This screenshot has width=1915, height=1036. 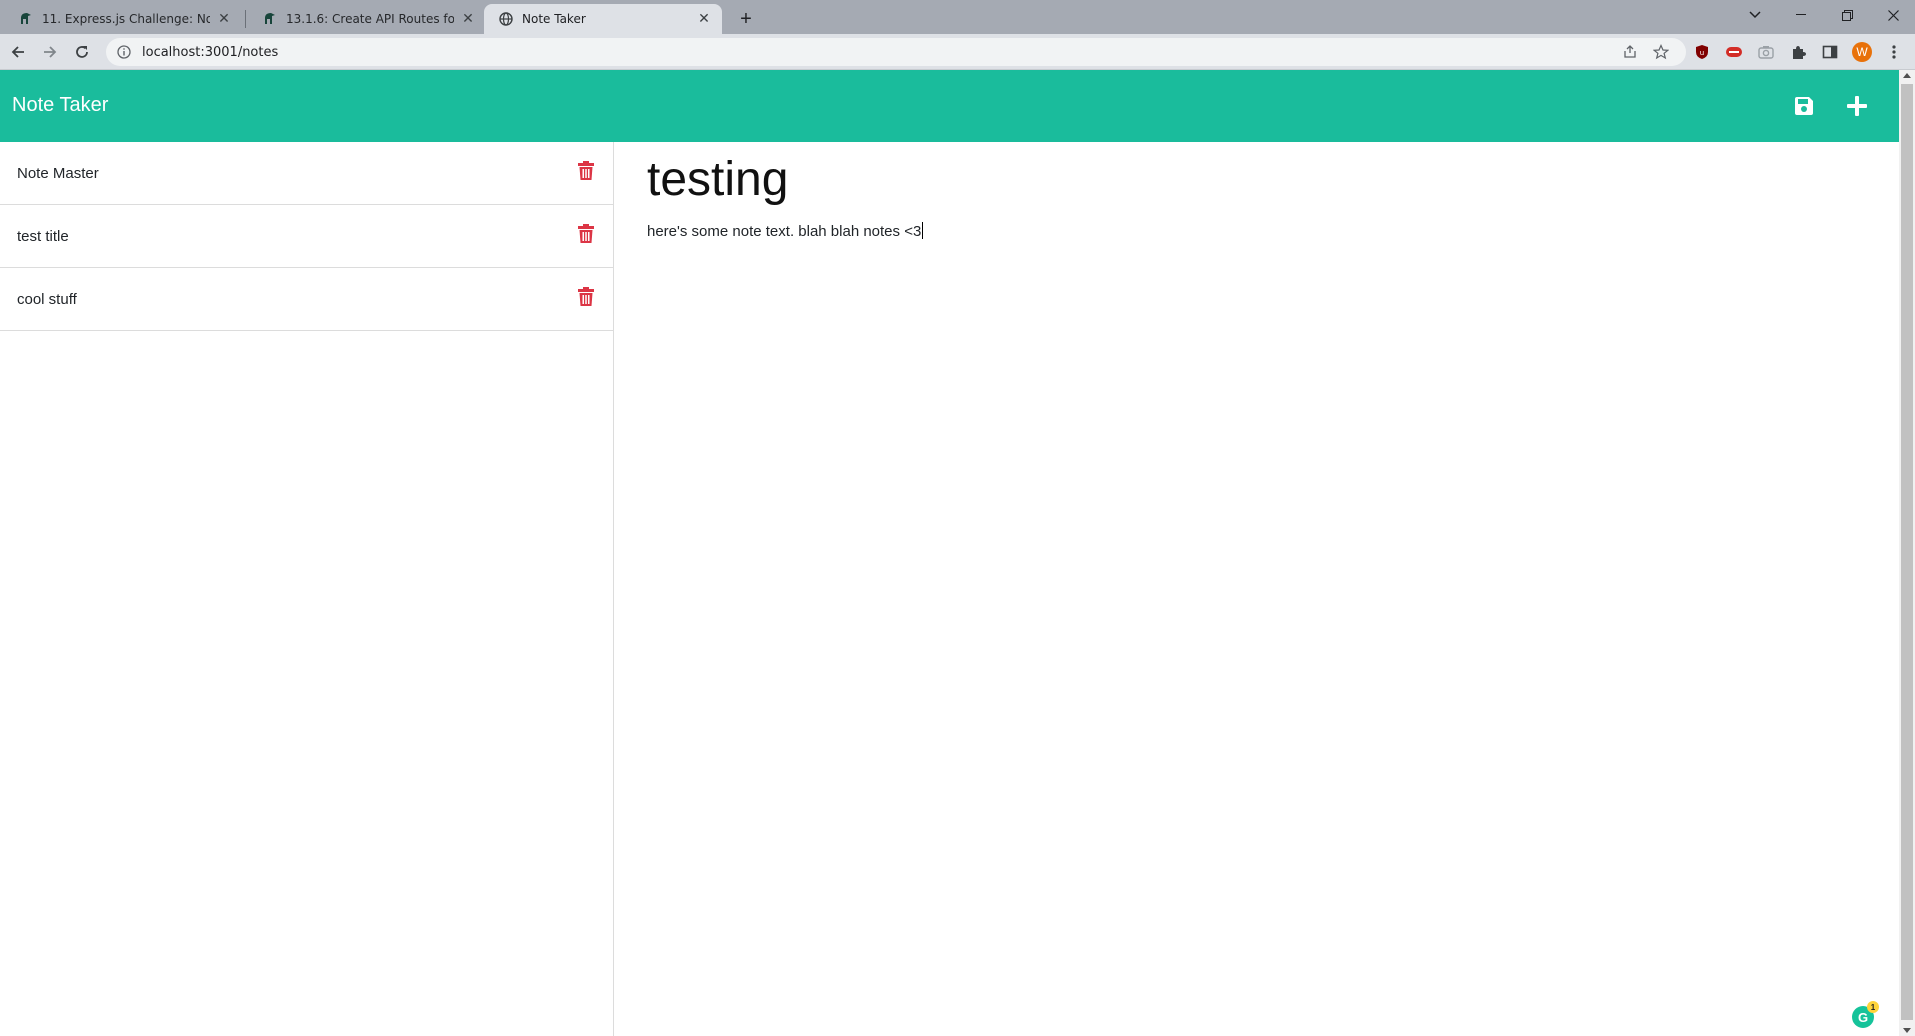 I want to click on side-panel-icon, so click(x=1830, y=52).